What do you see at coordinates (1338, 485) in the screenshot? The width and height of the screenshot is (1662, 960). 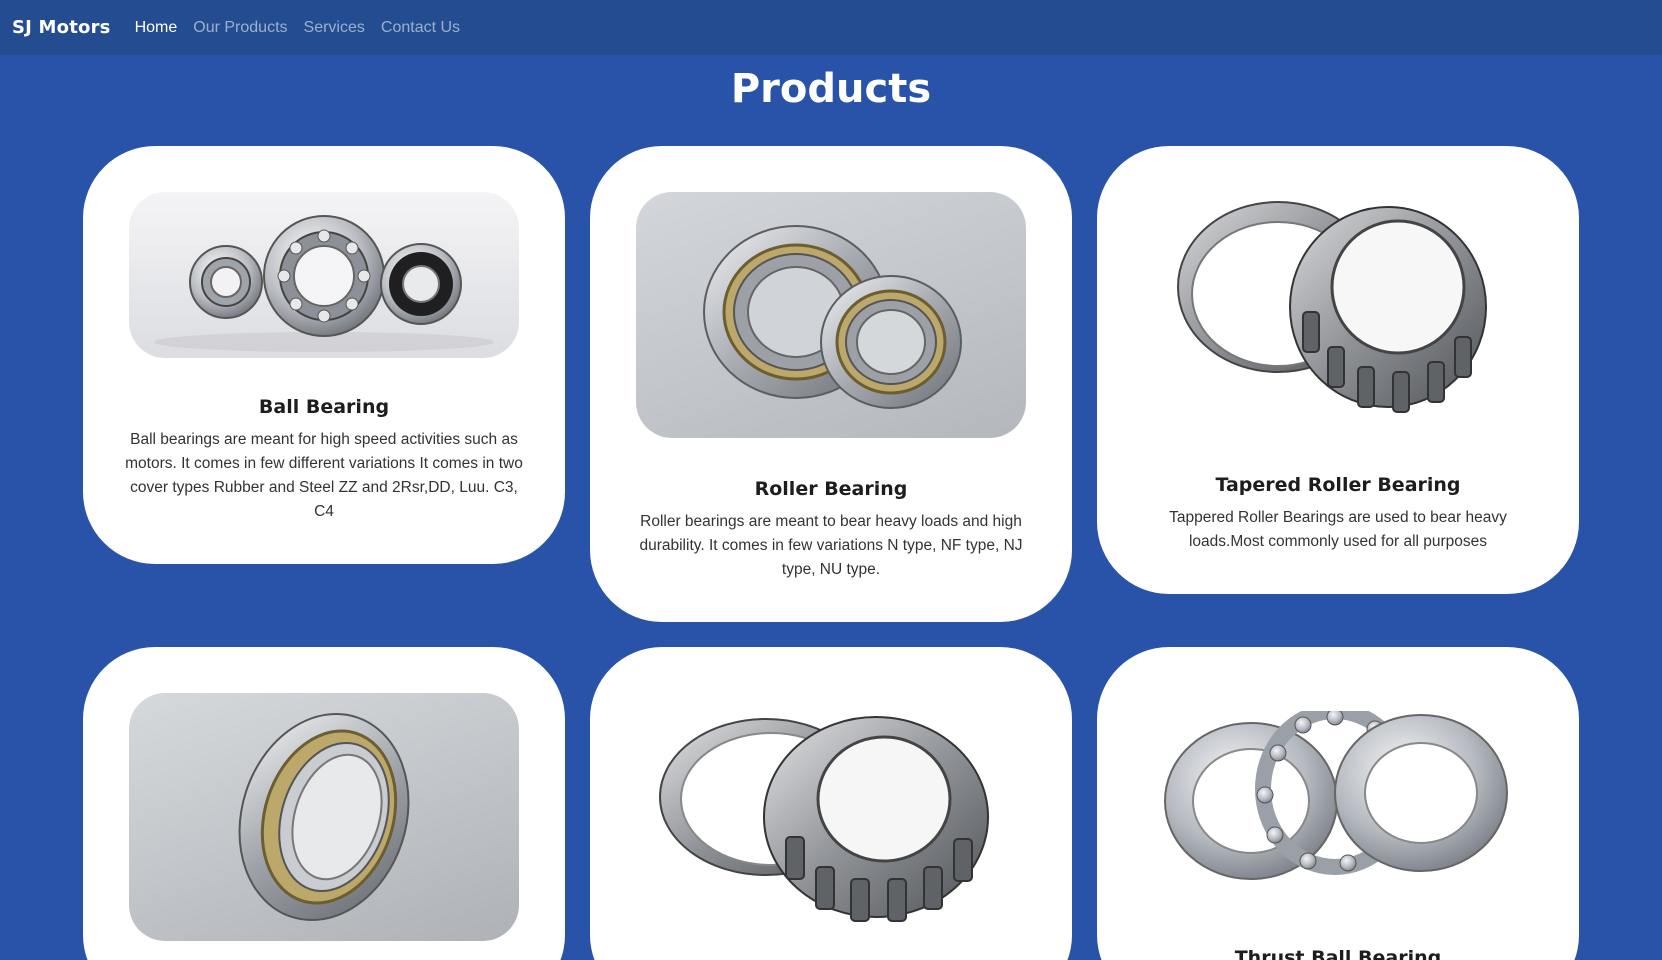 I see `product-title: Tapered Roller Bearing` at bounding box center [1338, 485].